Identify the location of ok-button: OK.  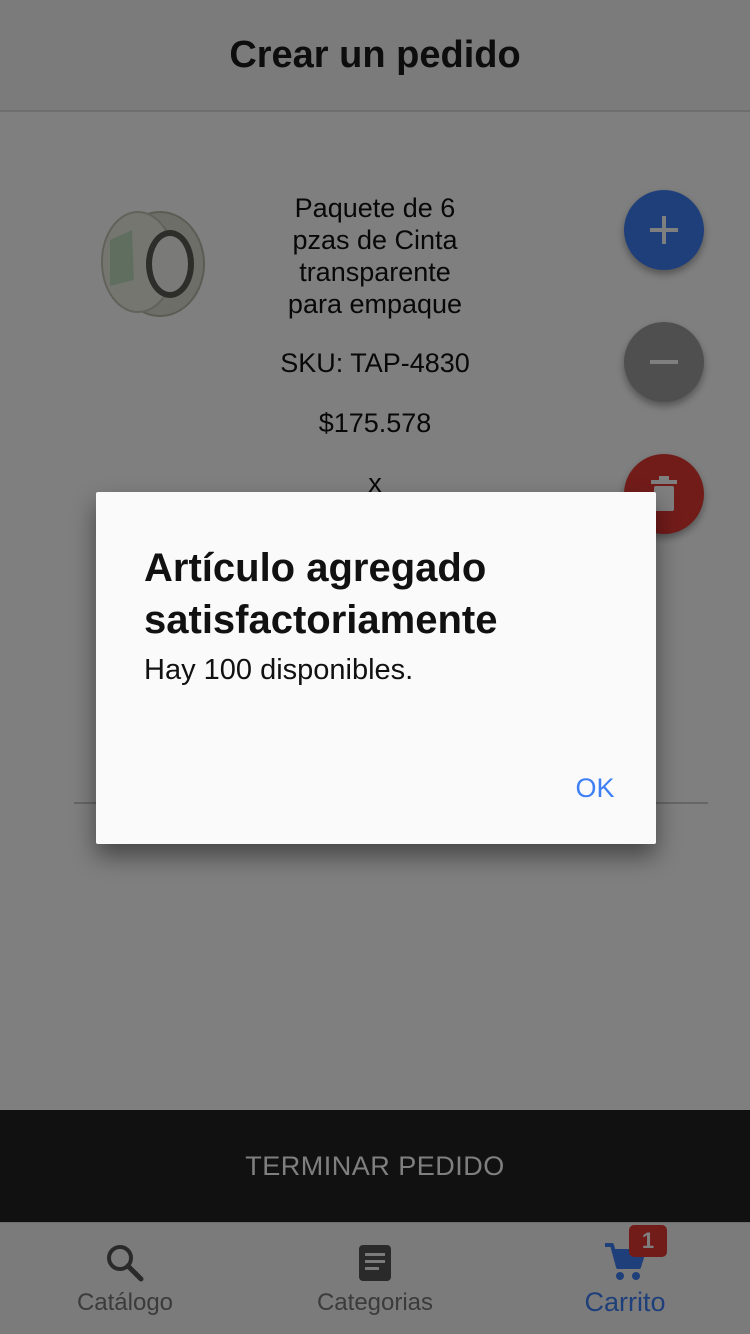
(595, 788).